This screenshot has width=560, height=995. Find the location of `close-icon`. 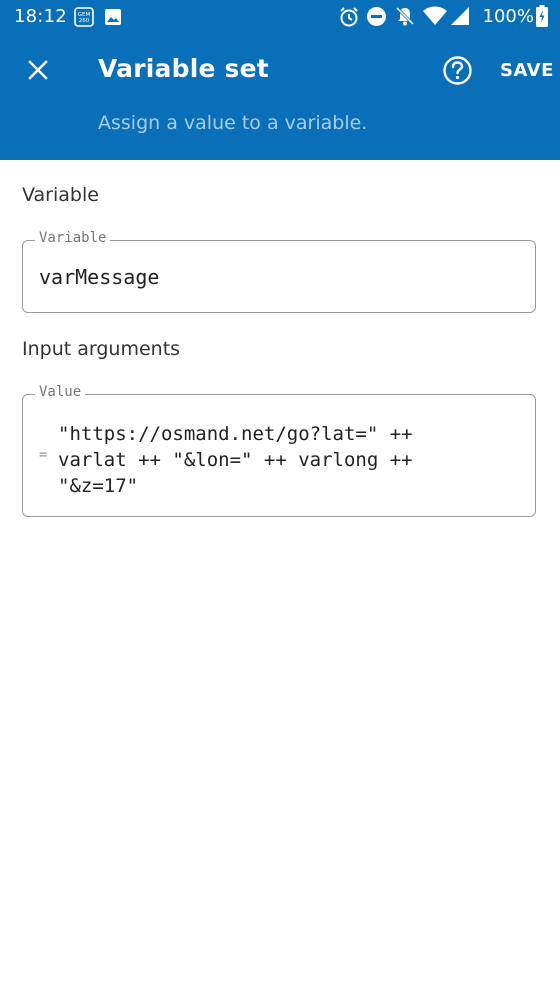

close-icon is located at coordinates (38, 70).